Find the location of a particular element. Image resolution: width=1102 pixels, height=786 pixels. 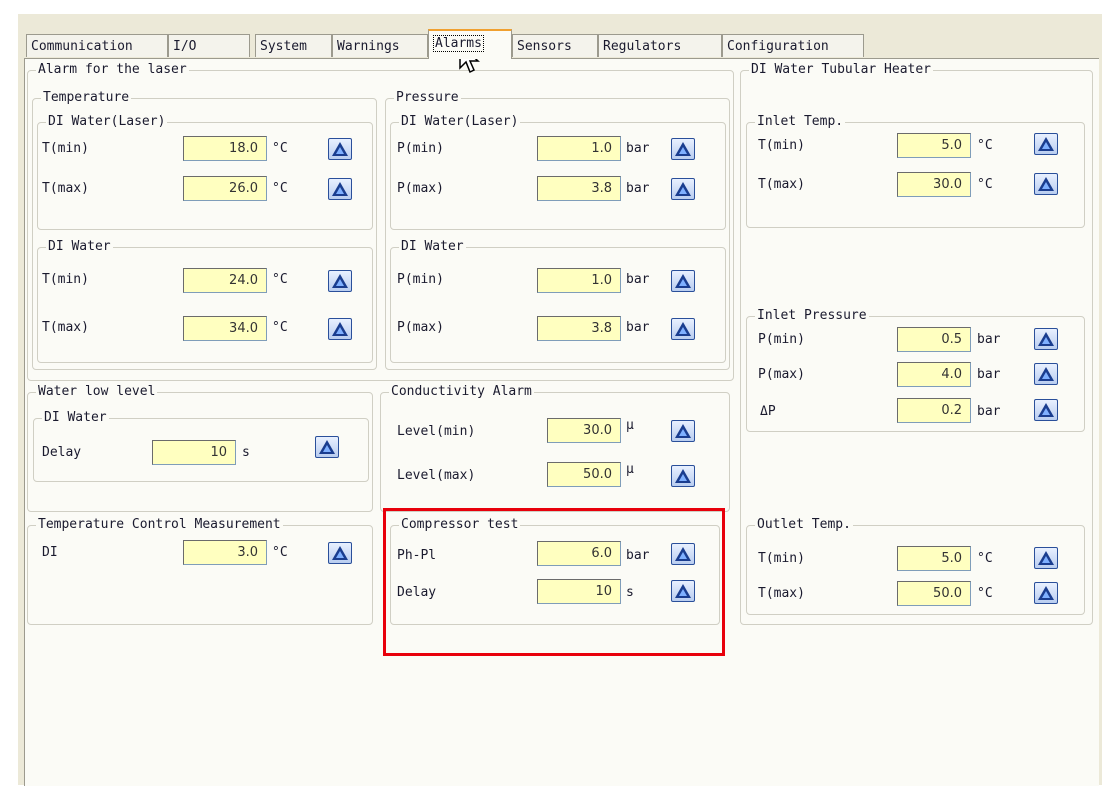

temp-control-di-alarm-button is located at coordinates (340, 553).